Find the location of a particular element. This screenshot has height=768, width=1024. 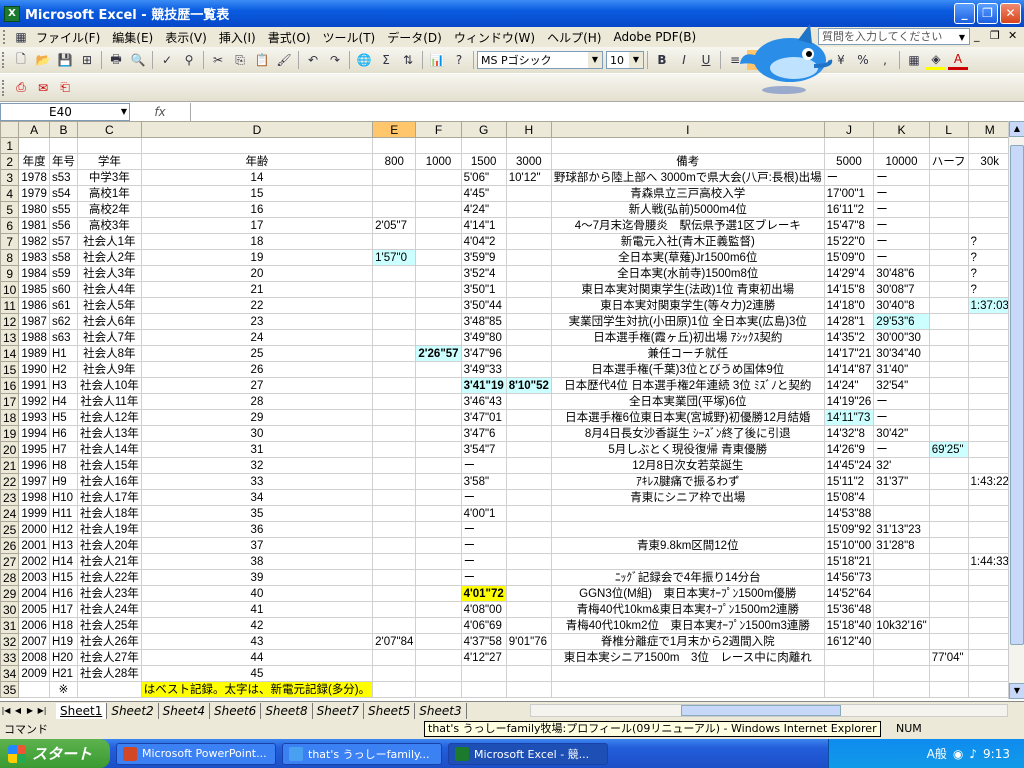

cell-j19: 14'32"8 is located at coordinates (849, 433).